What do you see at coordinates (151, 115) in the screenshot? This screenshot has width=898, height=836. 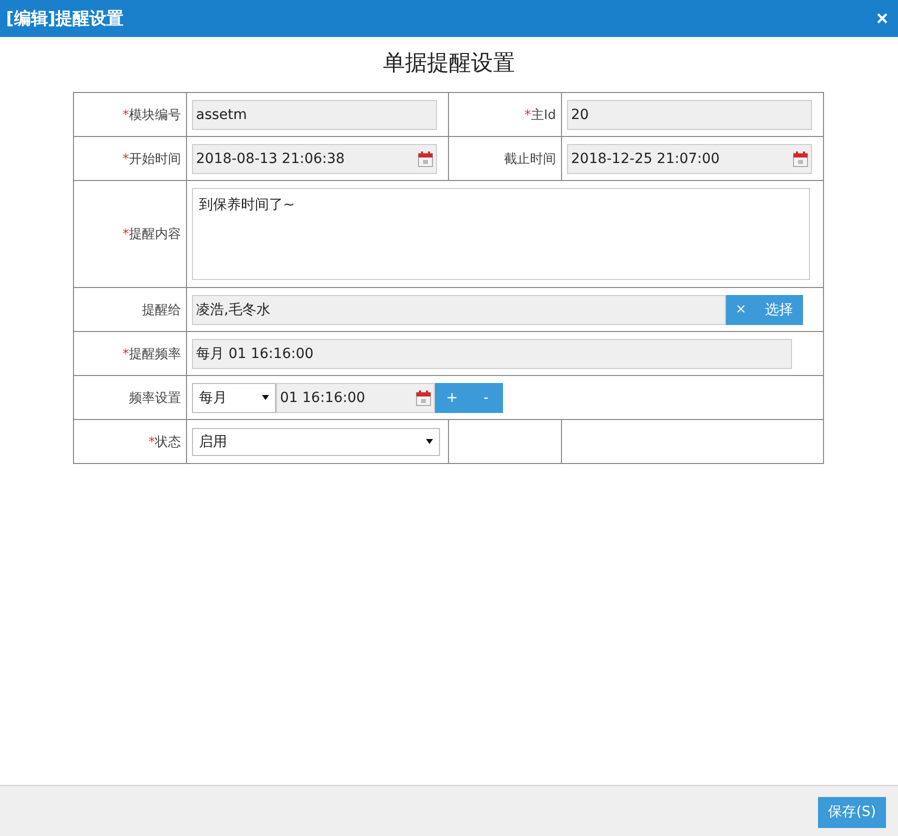 I see `field-label: *模块编号` at bounding box center [151, 115].